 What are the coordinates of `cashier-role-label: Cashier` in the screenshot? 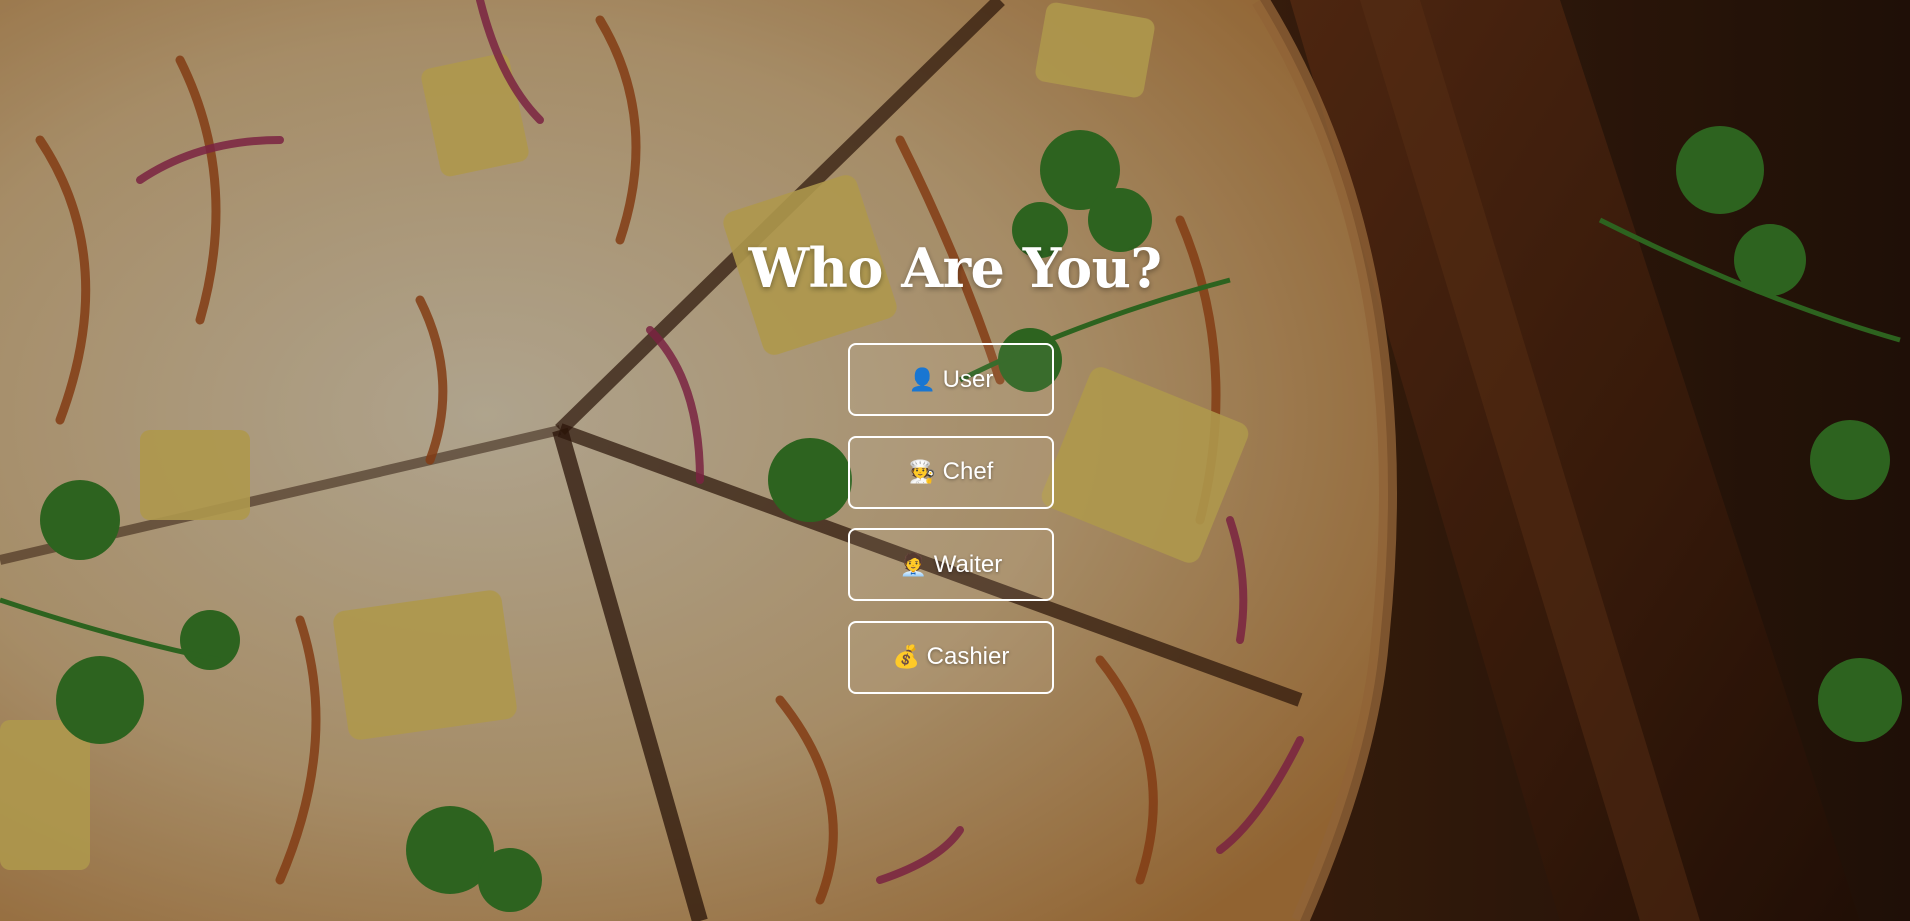 It's located at (968, 656).